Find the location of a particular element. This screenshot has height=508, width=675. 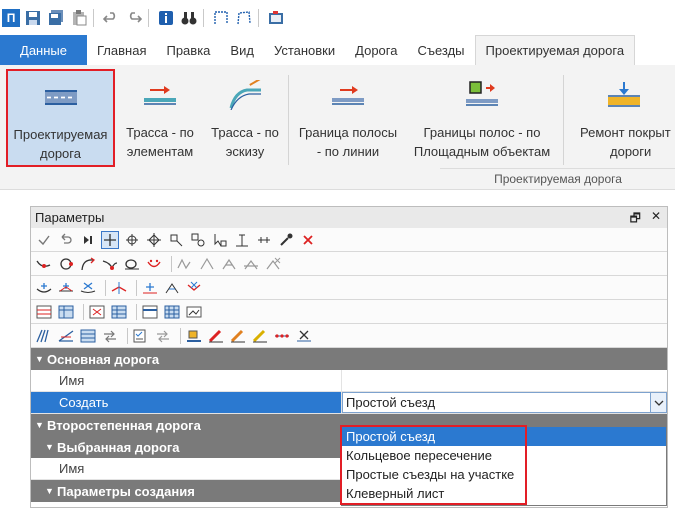

binoculars-icon is located at coordinates (189, 18).